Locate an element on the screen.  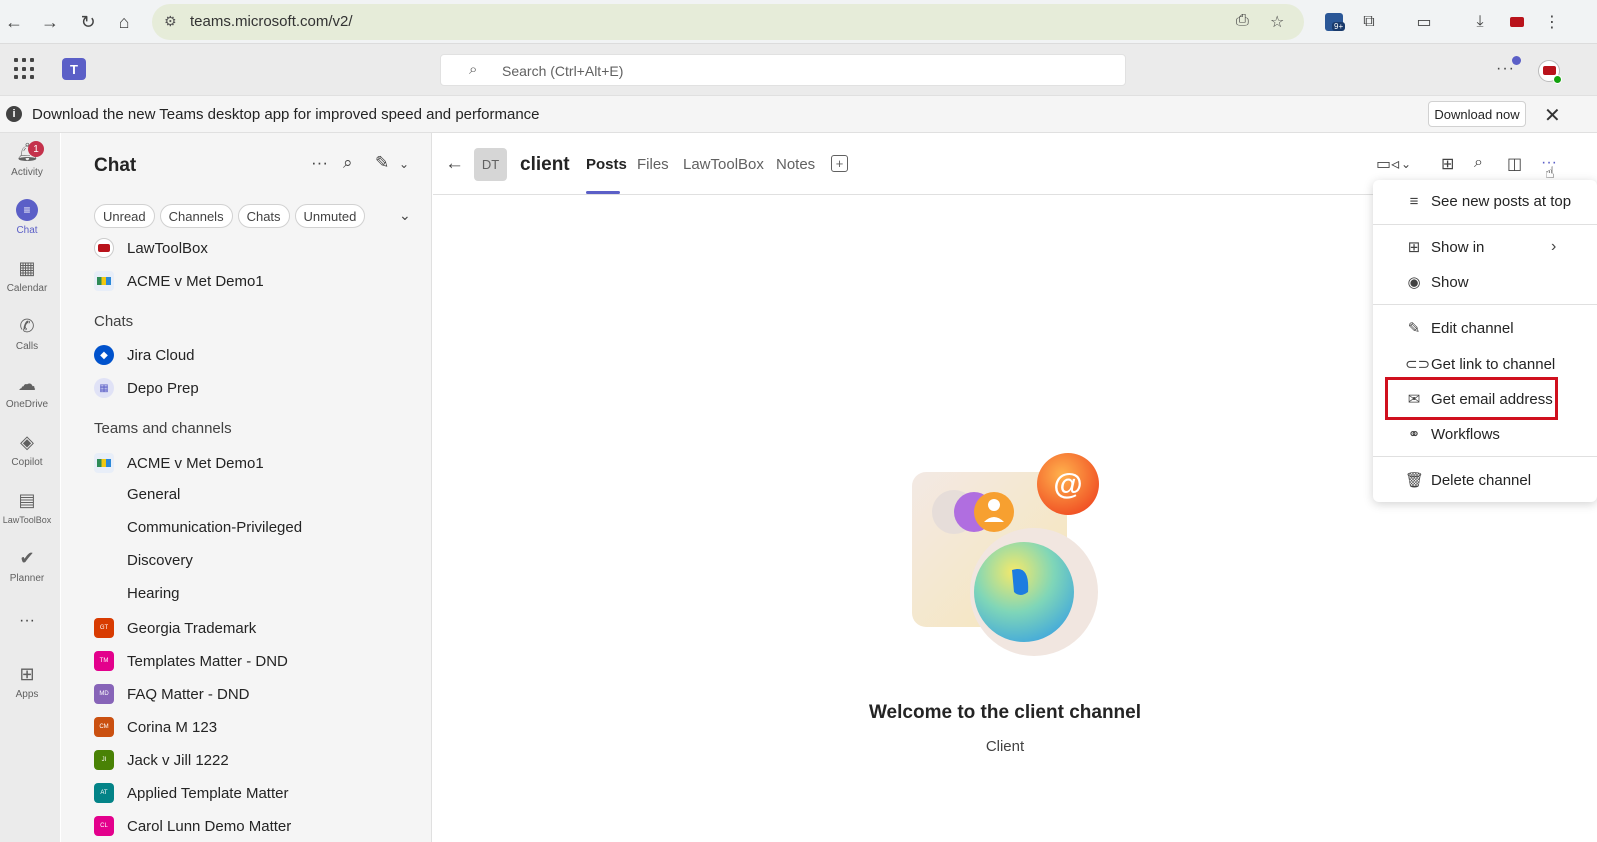
menu-item-label: Show is located at coordinates (1450, 282).